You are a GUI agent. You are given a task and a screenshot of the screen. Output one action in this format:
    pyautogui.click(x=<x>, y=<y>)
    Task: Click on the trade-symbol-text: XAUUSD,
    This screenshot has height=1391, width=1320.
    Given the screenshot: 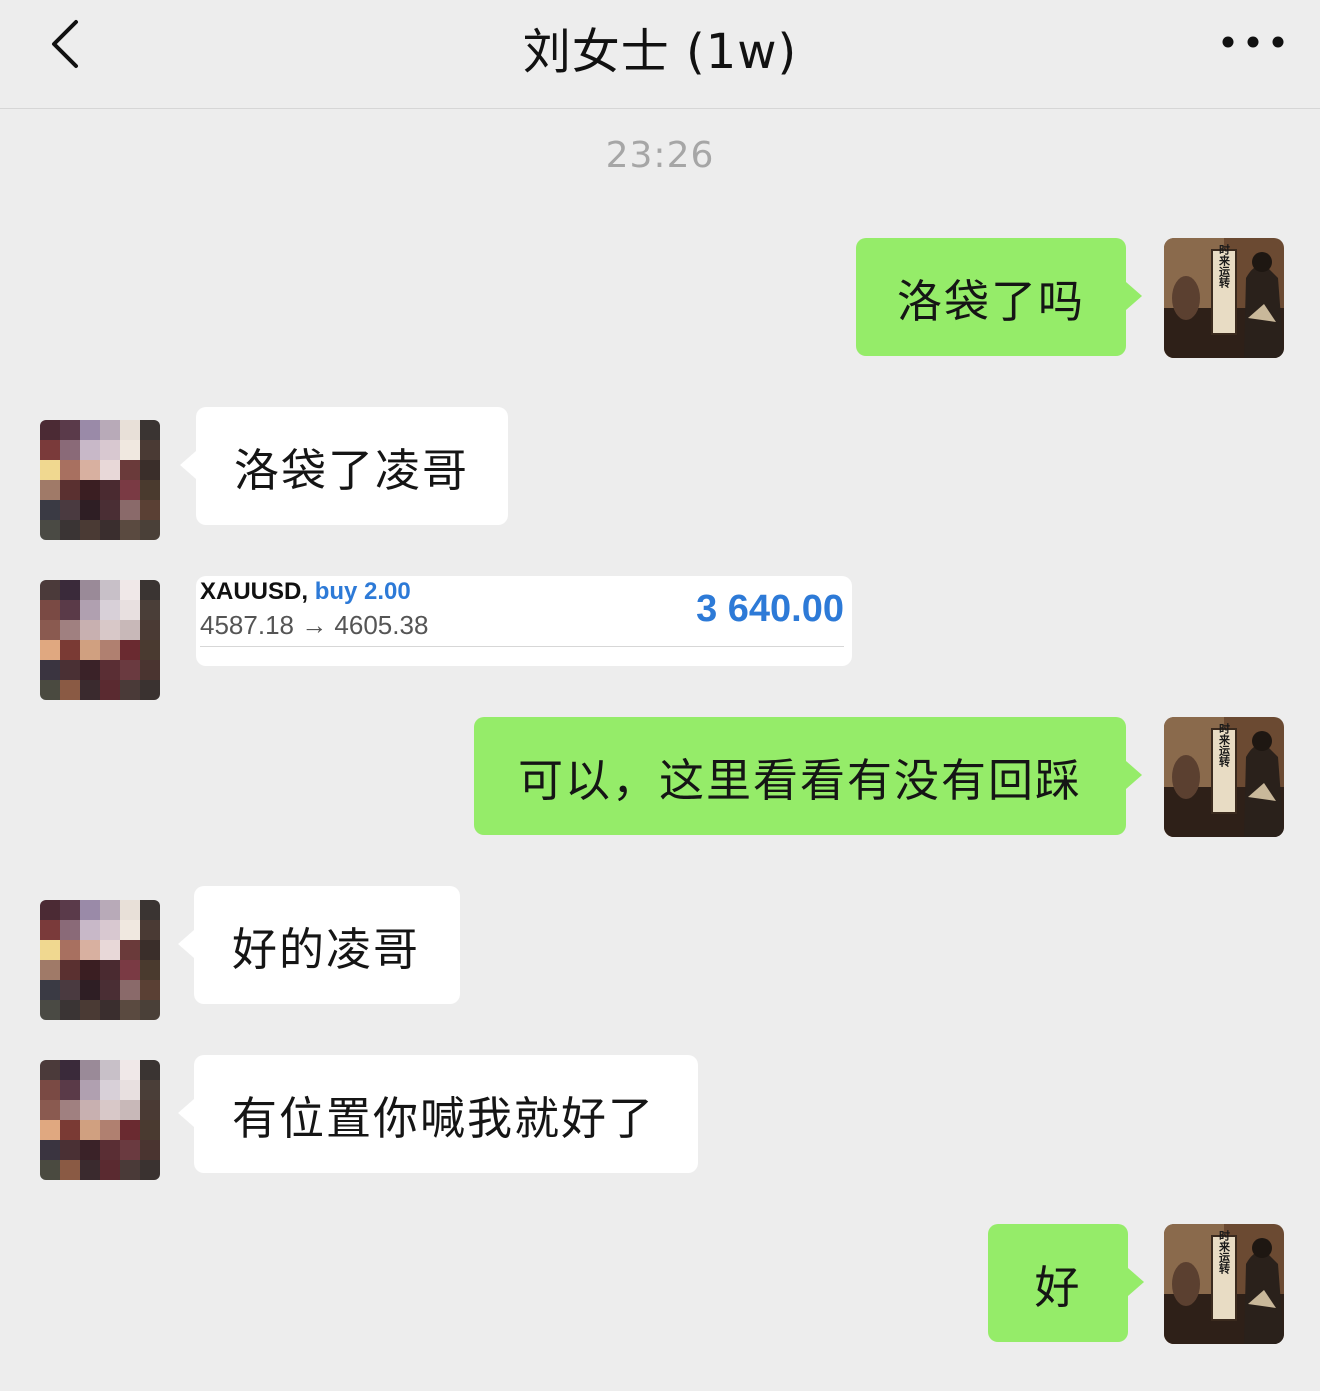 What is the action you would take?
    pyautogui.click(x=254, y=591)
    